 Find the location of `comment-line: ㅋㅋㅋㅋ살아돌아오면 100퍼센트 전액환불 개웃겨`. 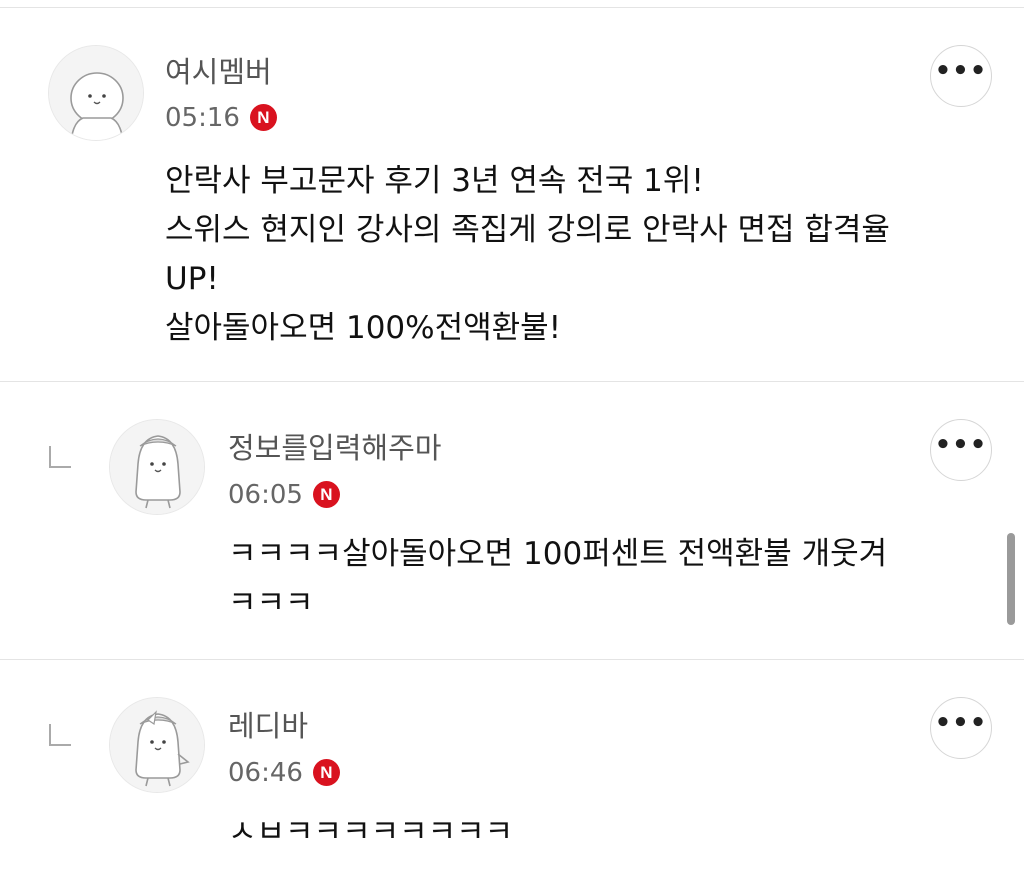

comment-line: ㅋㅋㅋㅋ살아돌아오면 100퍼센트 전액환불 개웃겨 is located at coordinates (558, 554).